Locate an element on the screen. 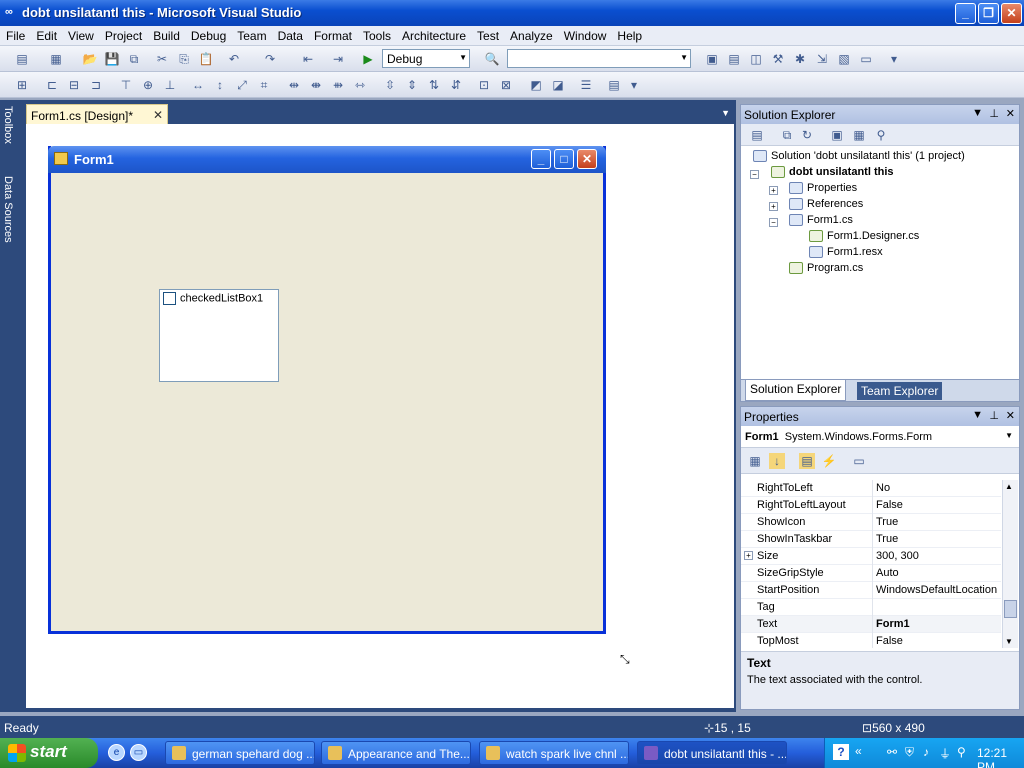 The width and height of the screenshot is (1024, 768). add-item-icon: ▦ is located at coordinates (56, 59).